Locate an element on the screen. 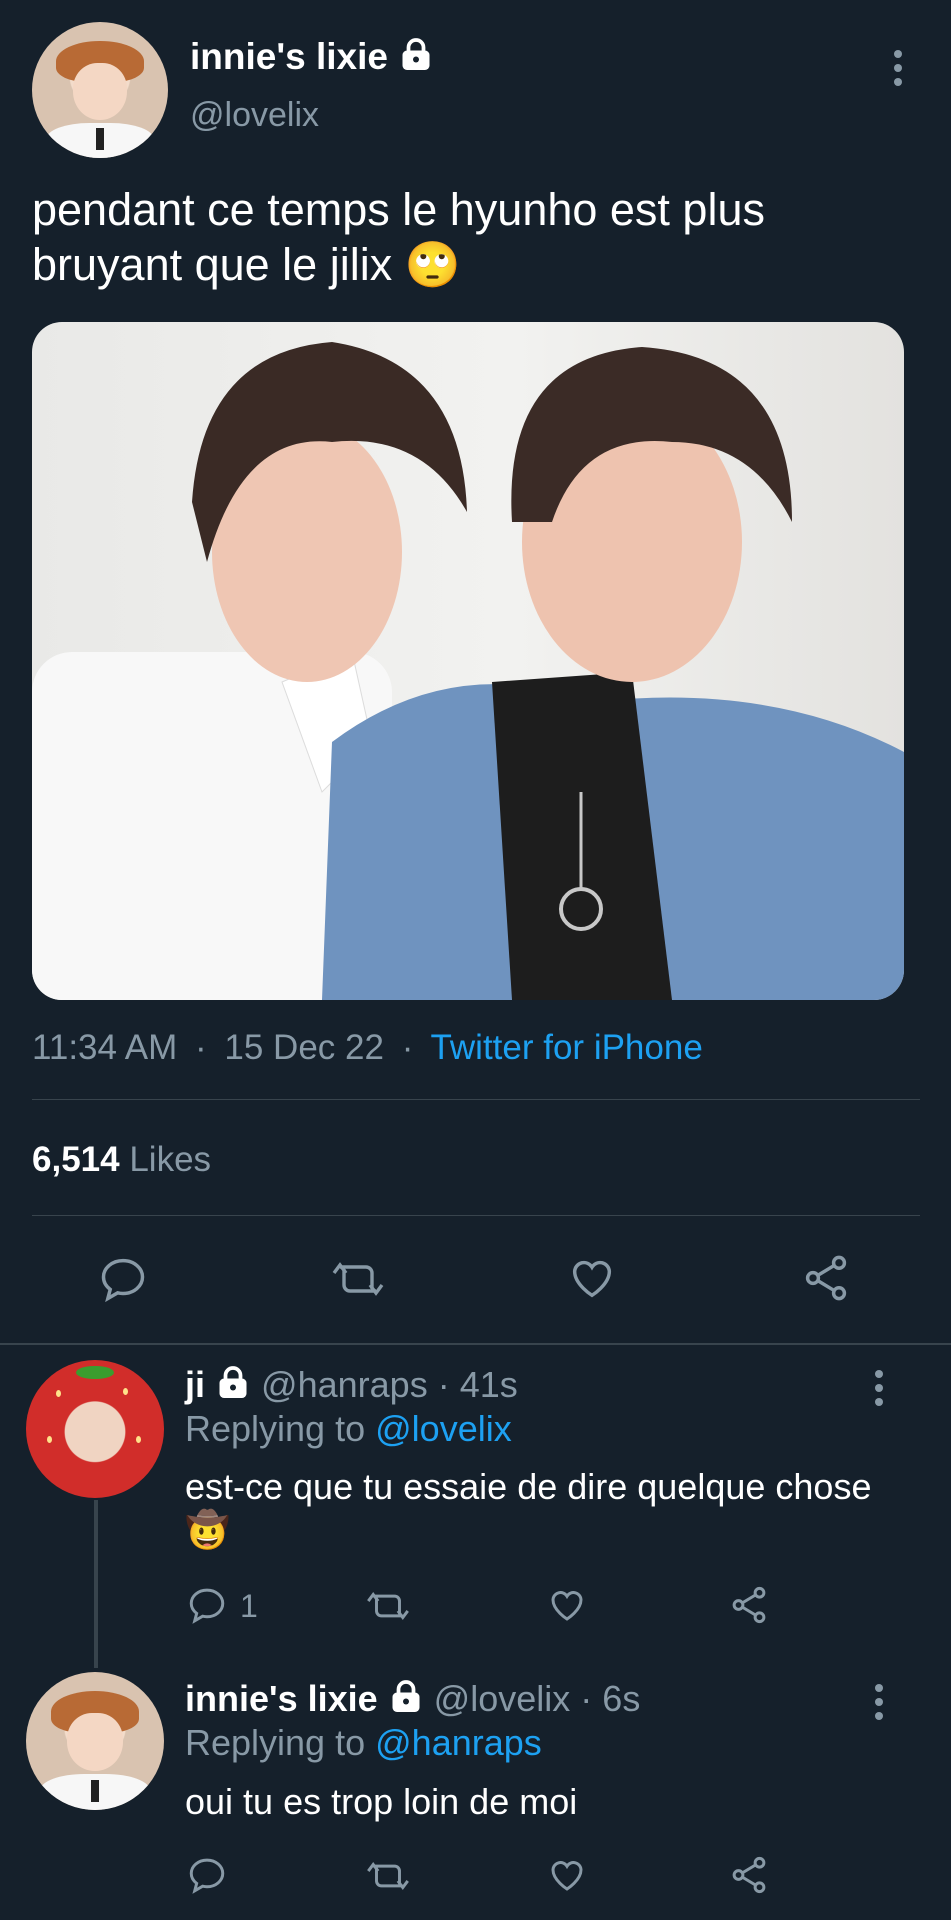 The width and height of the screenshot is (951, 1920). reply-header: ji @hanraps · 41s is located at coordinates (351, 1387).